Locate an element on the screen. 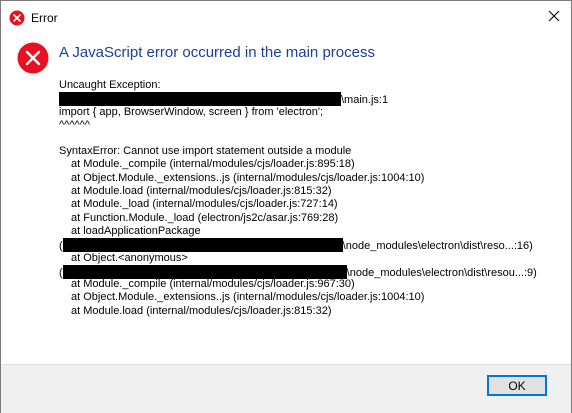 This screenshot has width=572, height=413. close-icon is located at coordinates (554, 18).